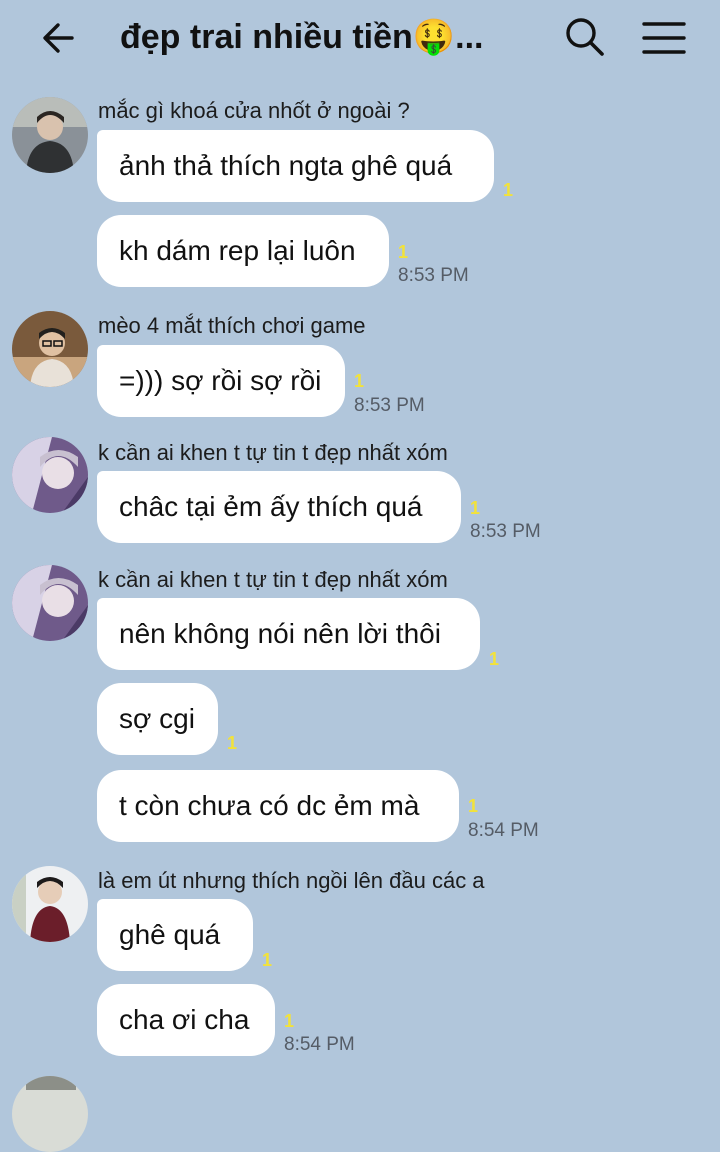 The image size is (720, 1152). What do you see at coordinates (291, 880) in the screenshot?
I see `sender-name: là em út nhưng thích ngồi lên đầu các a` at bounding box center [291, 880].